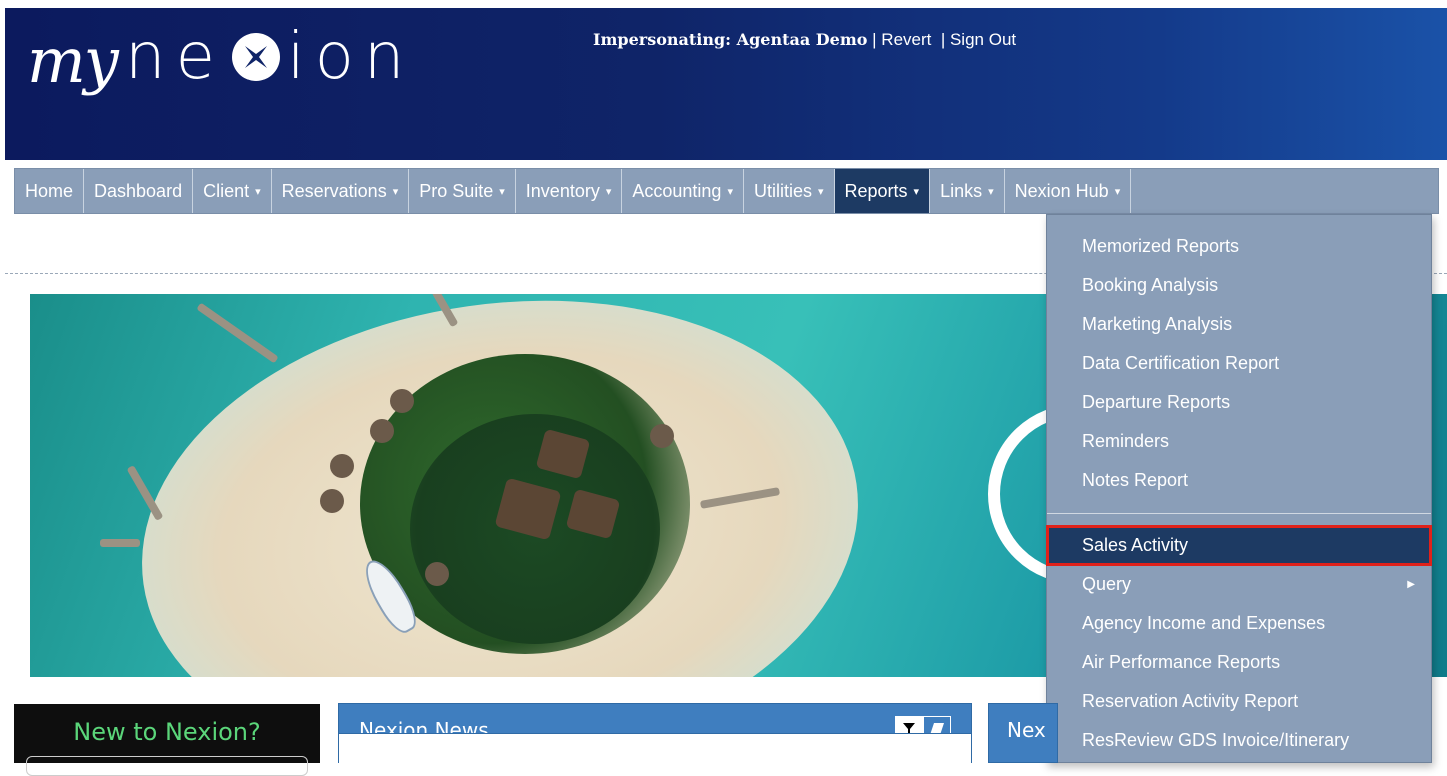 The width and height of the screenshot is (1447, 776). I want to click on logo-nexion-right: ion, so click(350, 57).